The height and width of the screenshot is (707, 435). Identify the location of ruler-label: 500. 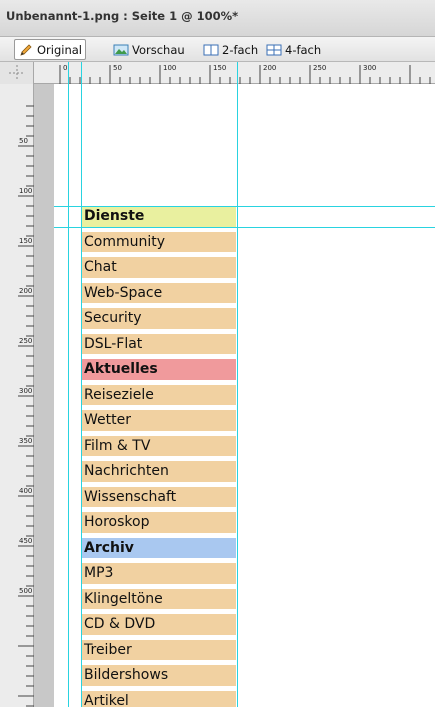
(26, 591).